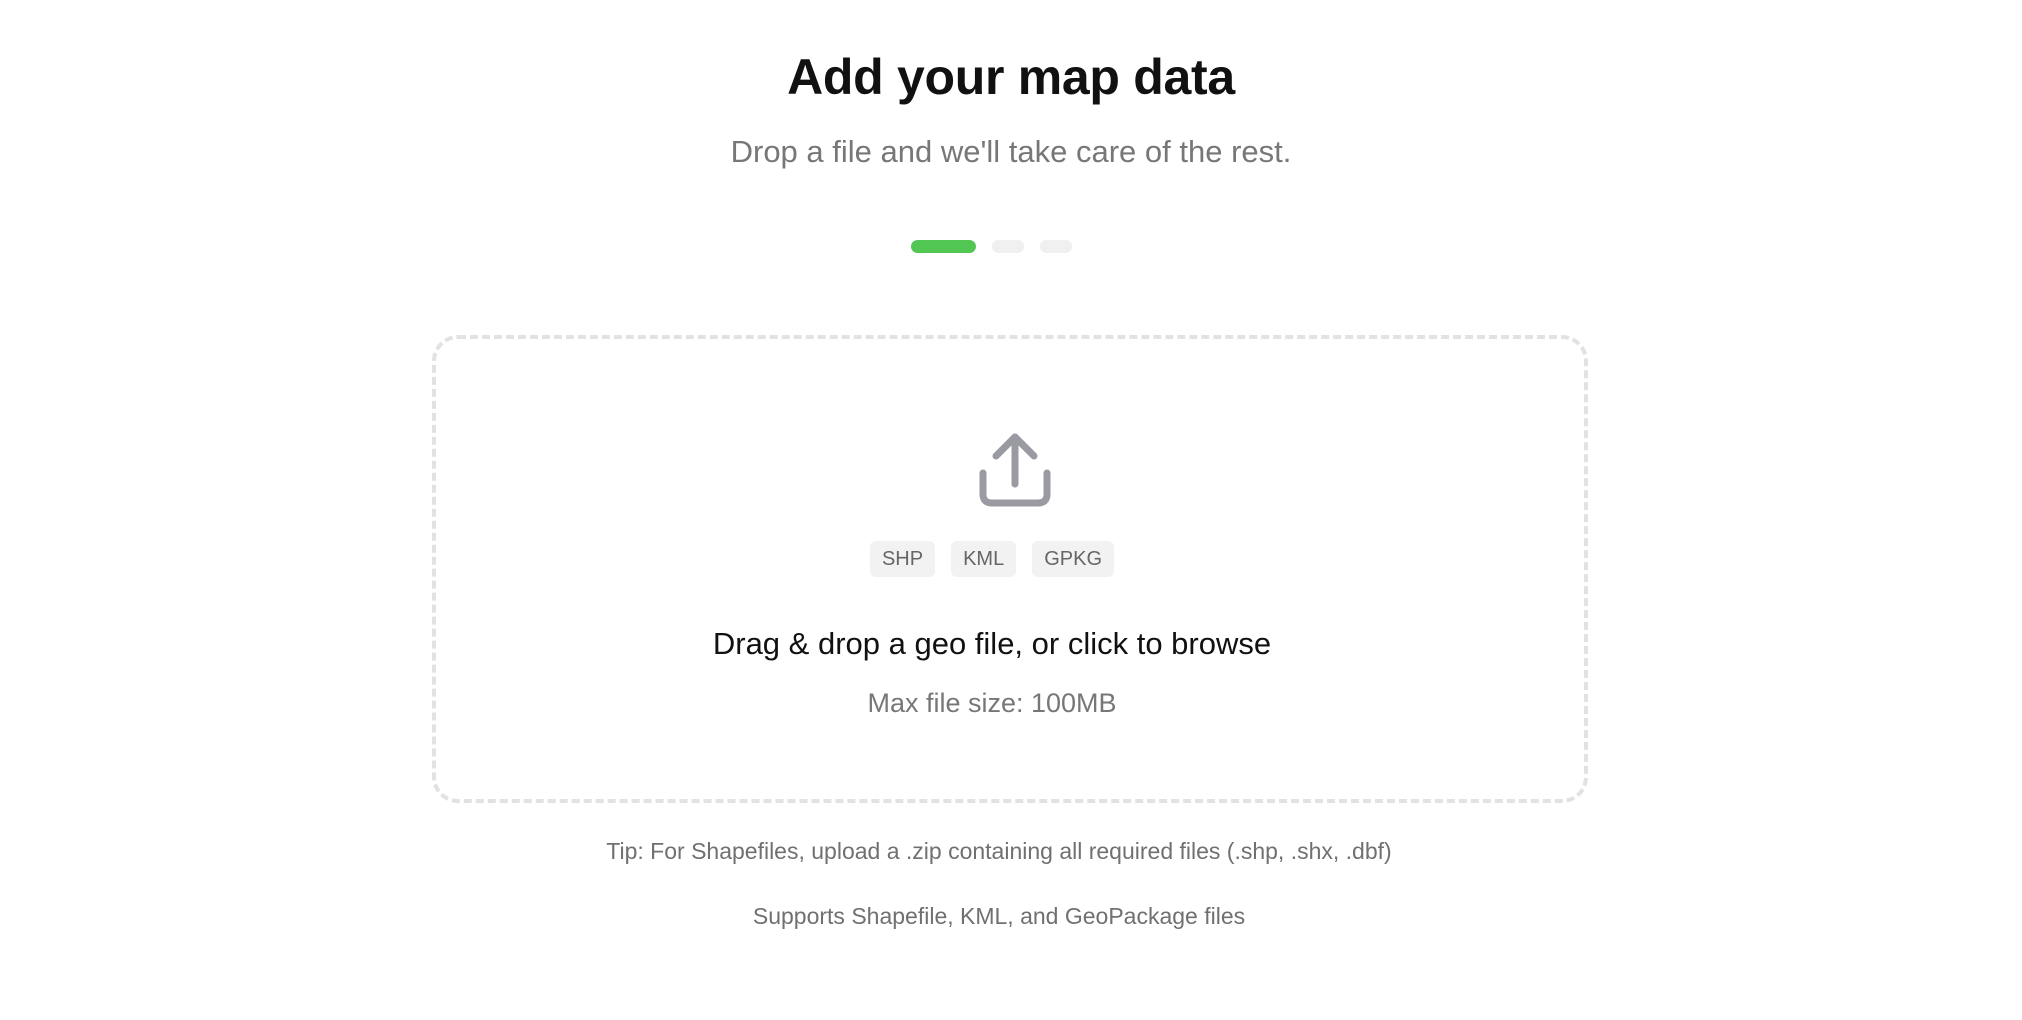 This screenshot has width=2022, height=1020. Describe the element at coordinates (902, 559) in the screenshot. I see `format-chip-shp: SHP` at that location.